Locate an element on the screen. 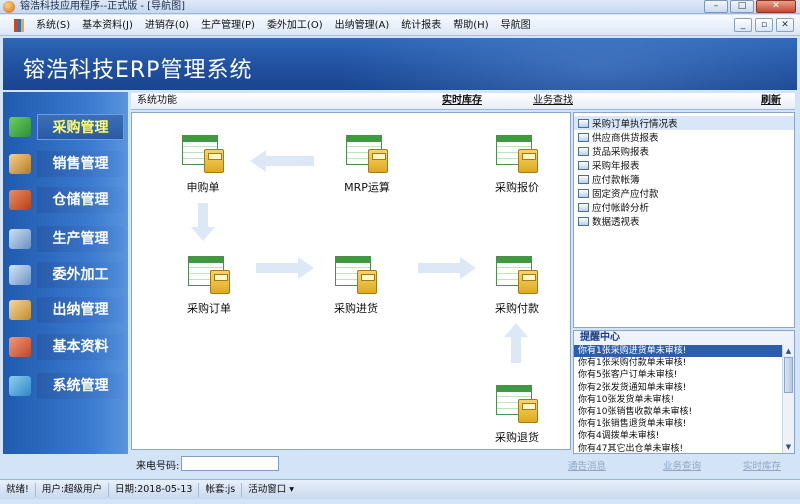  mdi-controls: _ ▫ ✕ is located at coordinates (764, 25).